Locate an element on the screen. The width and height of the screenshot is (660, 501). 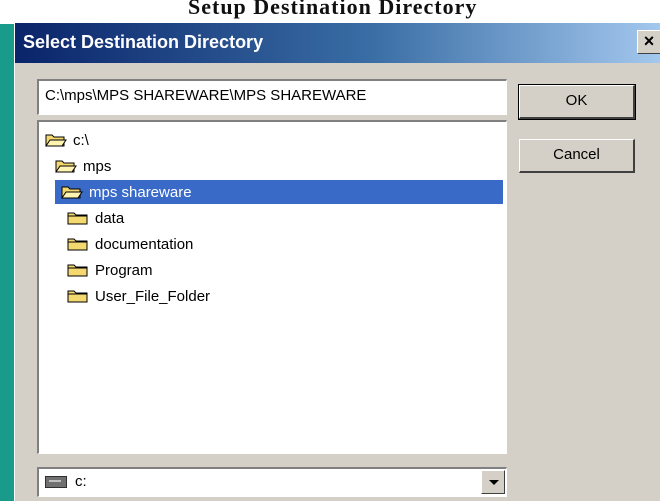
background-title-text: Setup Destination Directory is located at coordinates (333, 9).